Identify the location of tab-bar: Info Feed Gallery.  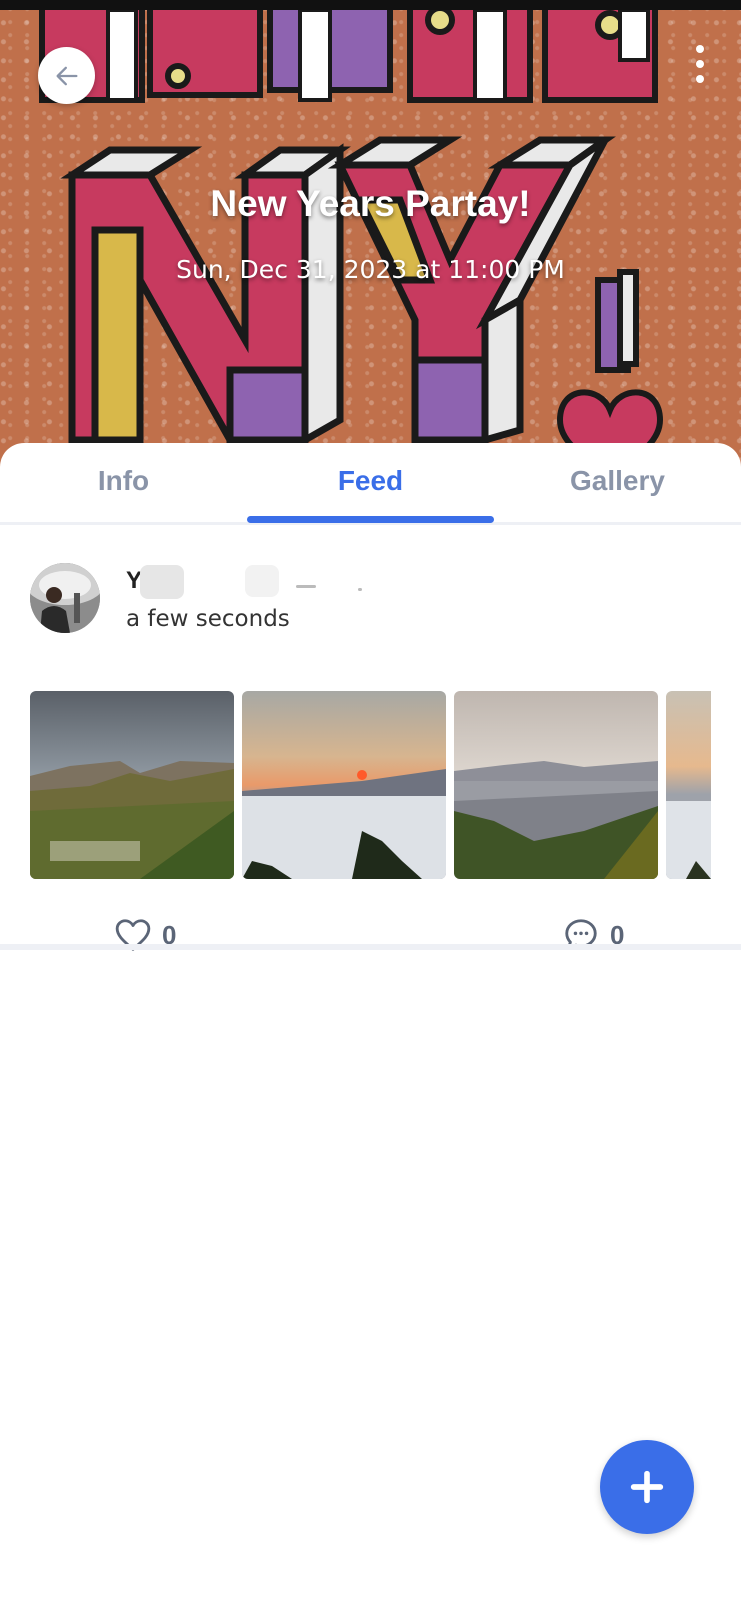
(370, 484).